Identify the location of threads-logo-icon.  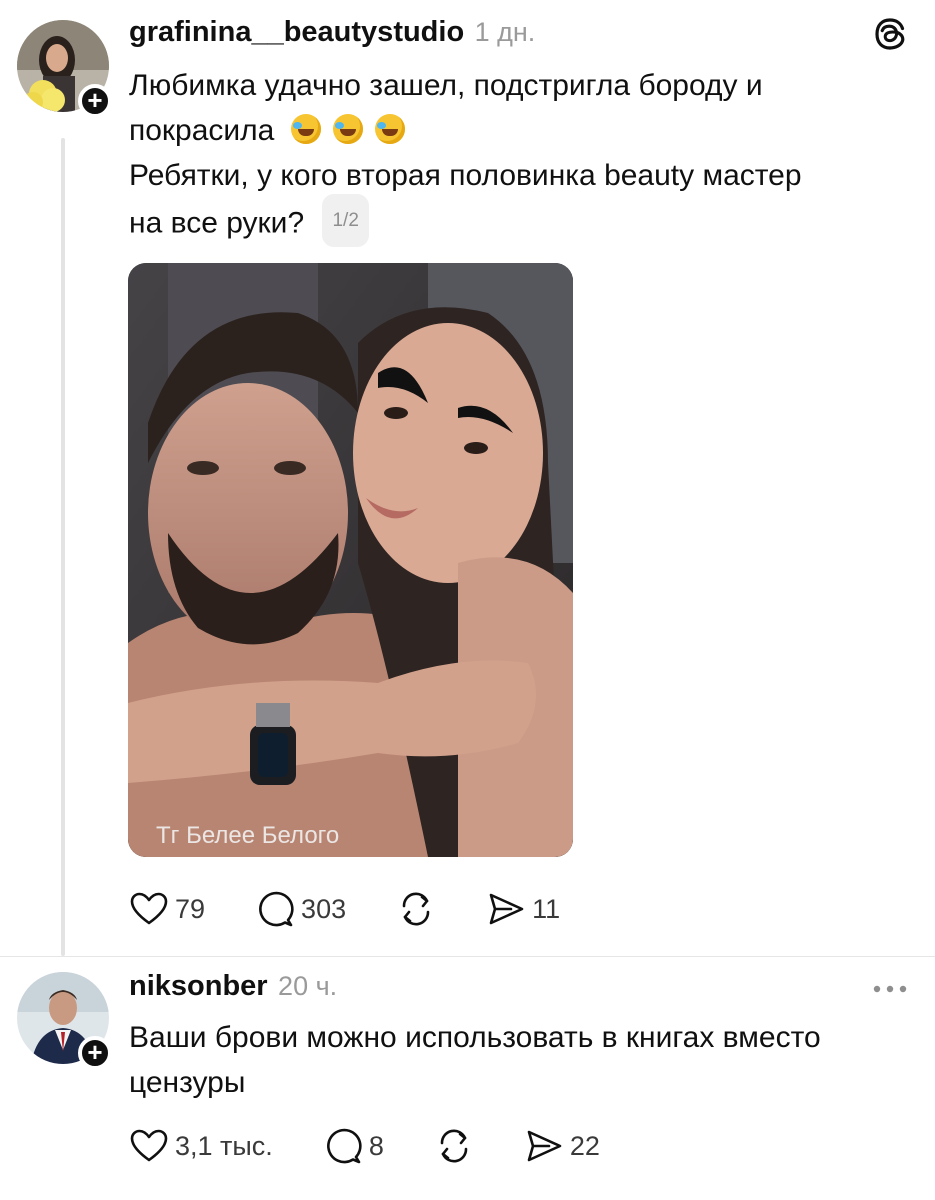
(890, 36).